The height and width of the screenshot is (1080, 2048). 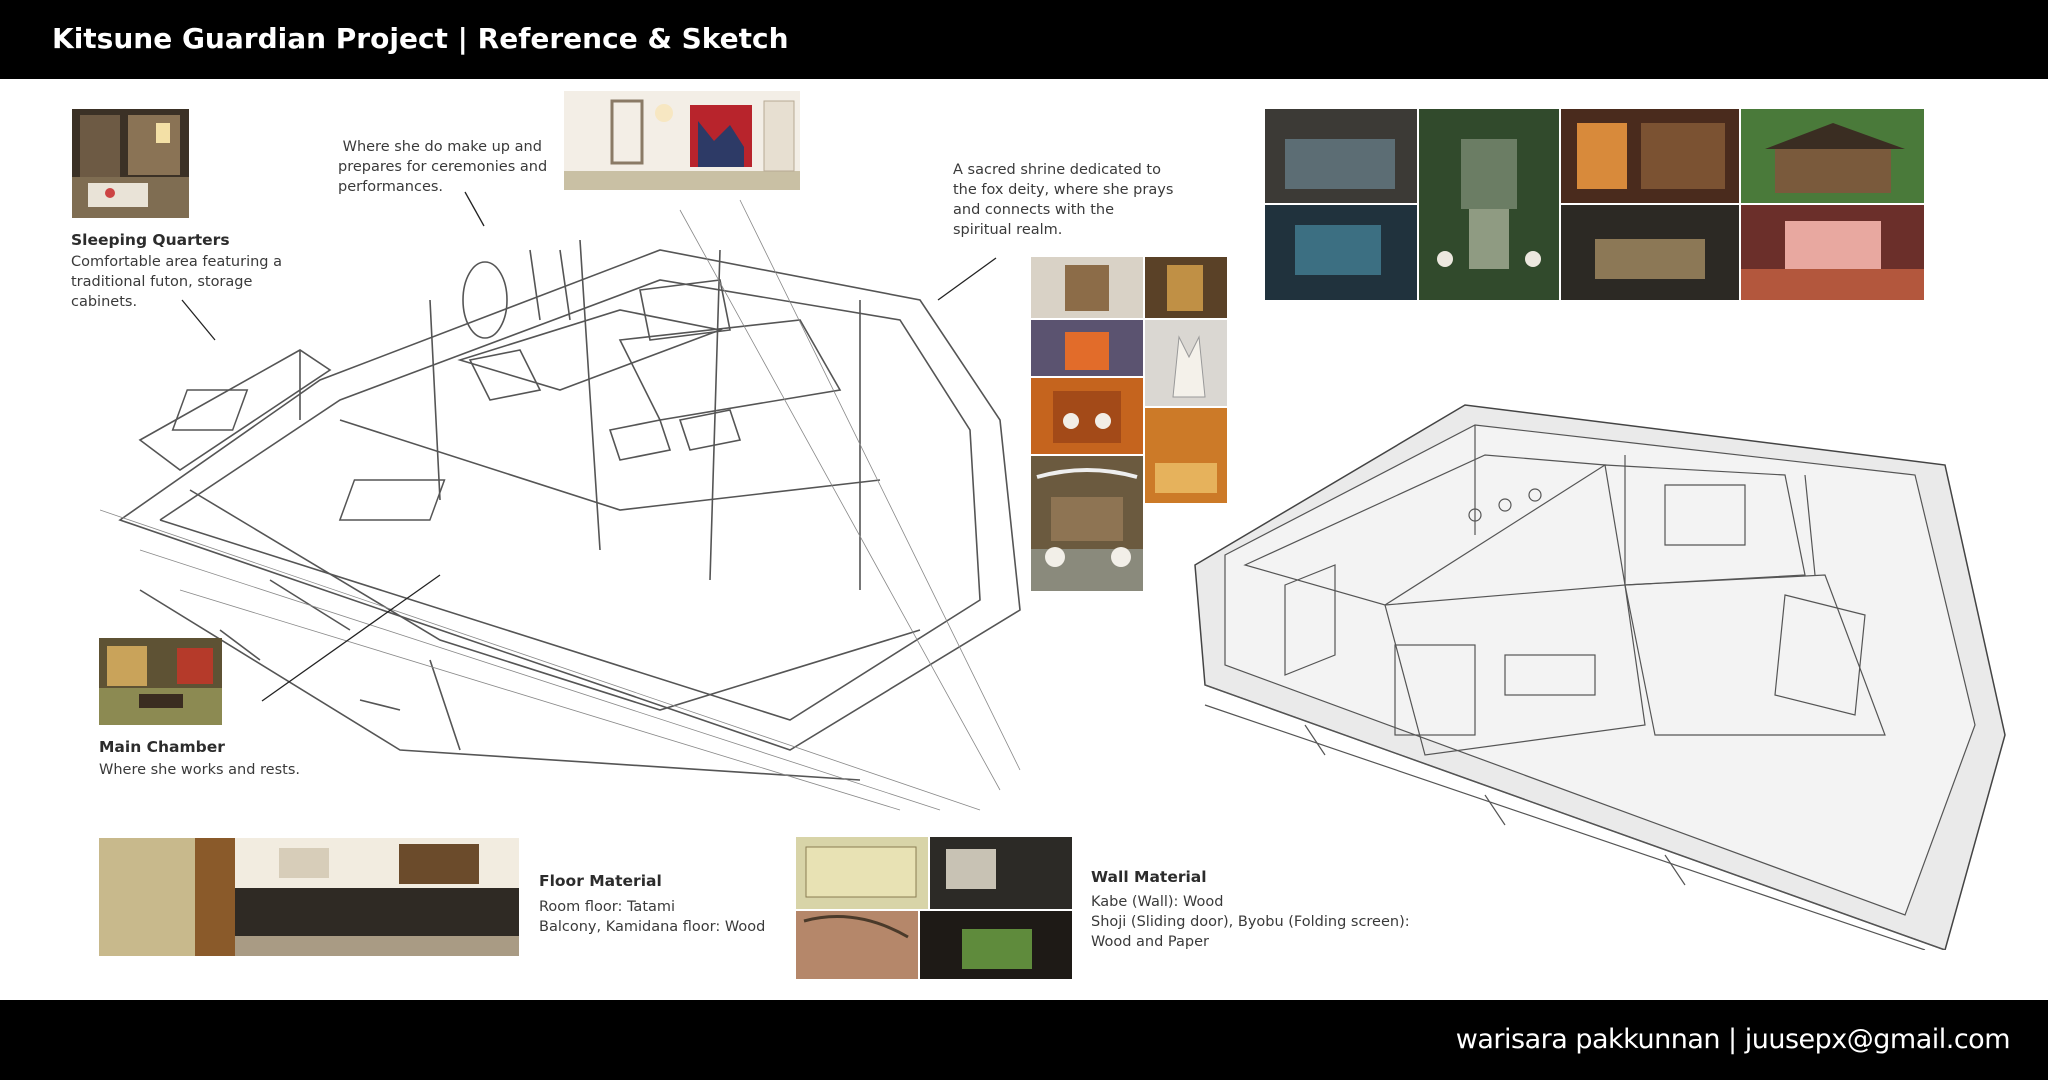 I want to click on caption-line: Room floor: Tatami, so click(x=607, y=907).